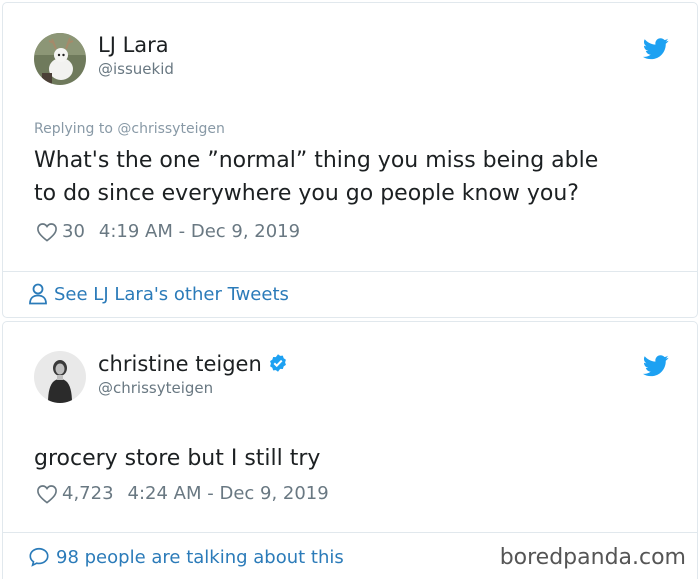 The image size is (700, 583). I want to click on author-handle: @issuekid, so click(136, 69).